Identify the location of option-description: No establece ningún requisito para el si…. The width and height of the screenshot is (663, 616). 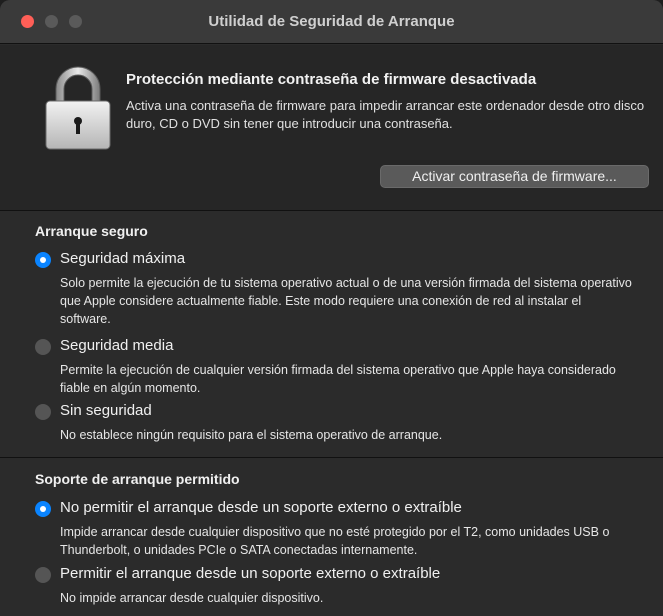
(251, 435).